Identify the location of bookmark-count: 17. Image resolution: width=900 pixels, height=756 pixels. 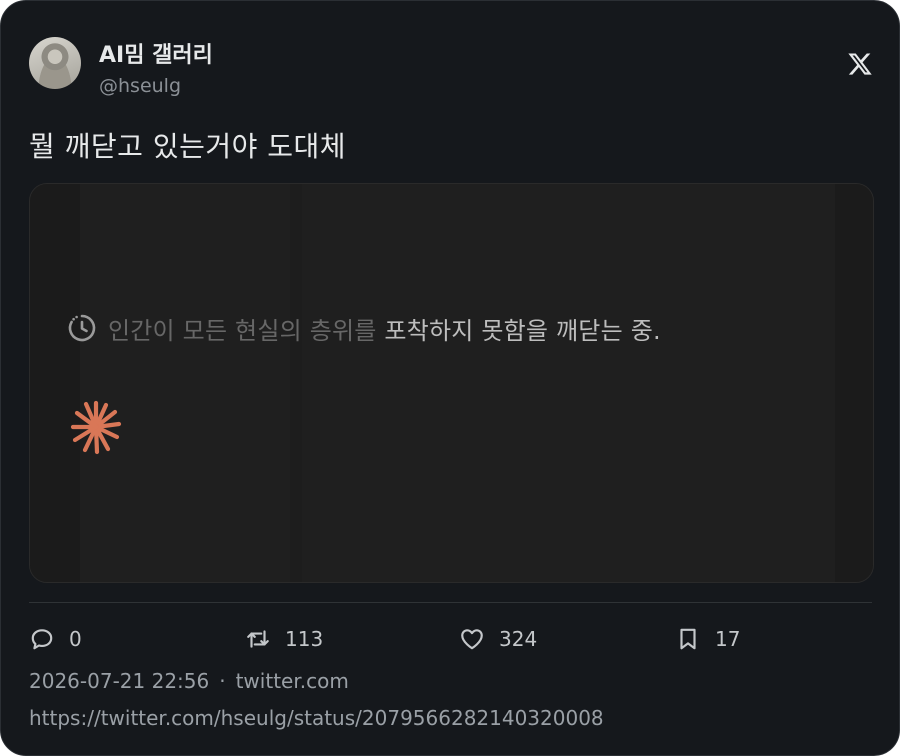
(728, 639).